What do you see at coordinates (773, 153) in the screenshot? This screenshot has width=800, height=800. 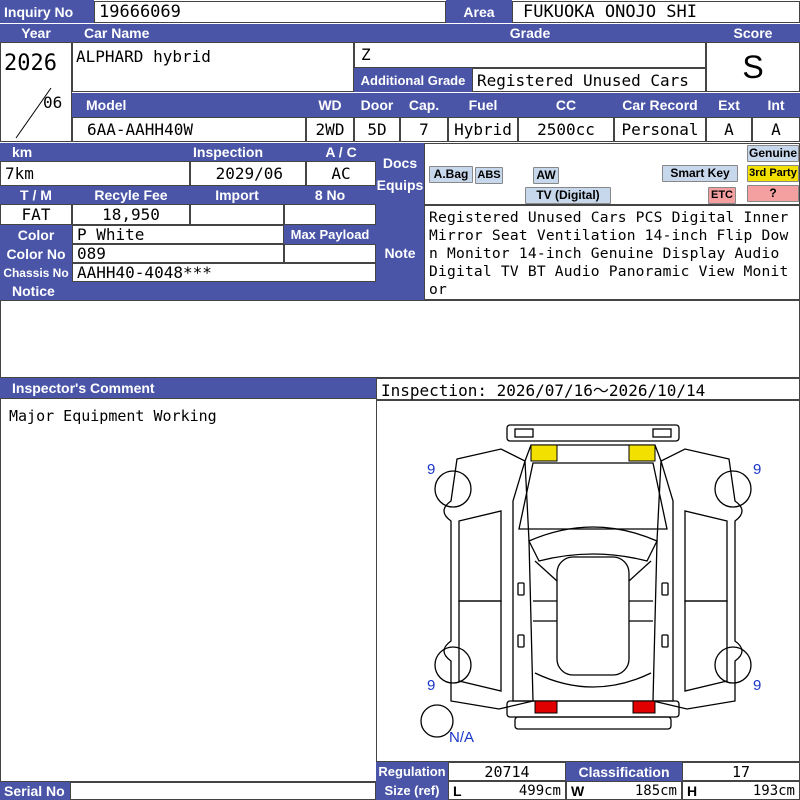 I see `legend-genuine: Genuine` at bounding box center [773, 153].